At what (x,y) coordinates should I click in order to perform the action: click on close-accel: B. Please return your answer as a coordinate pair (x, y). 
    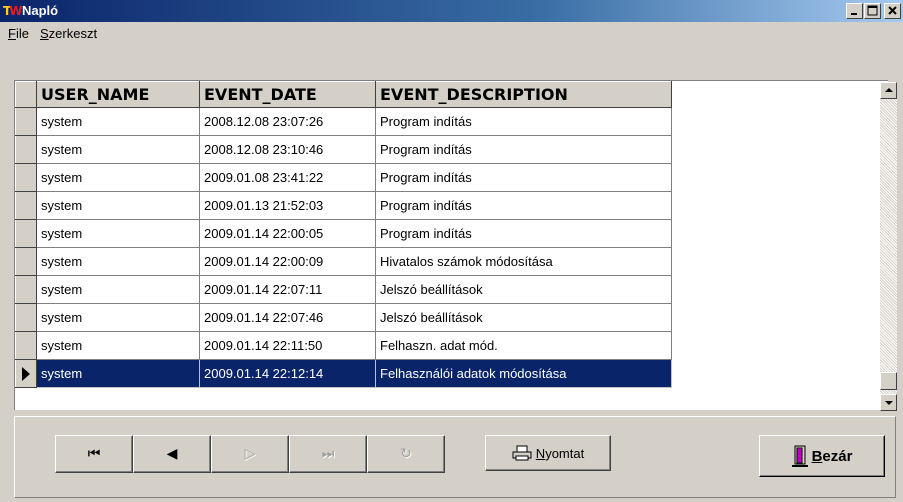
    Looking at the image, I should click on (817, 456).